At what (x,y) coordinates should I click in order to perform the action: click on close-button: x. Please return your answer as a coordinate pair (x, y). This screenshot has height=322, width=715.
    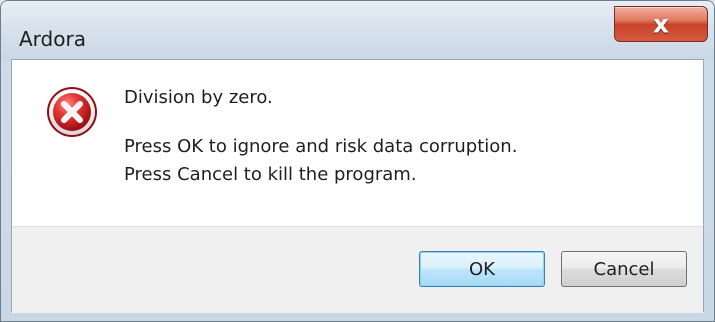
    Looking at the image, I should click on (661, 24).